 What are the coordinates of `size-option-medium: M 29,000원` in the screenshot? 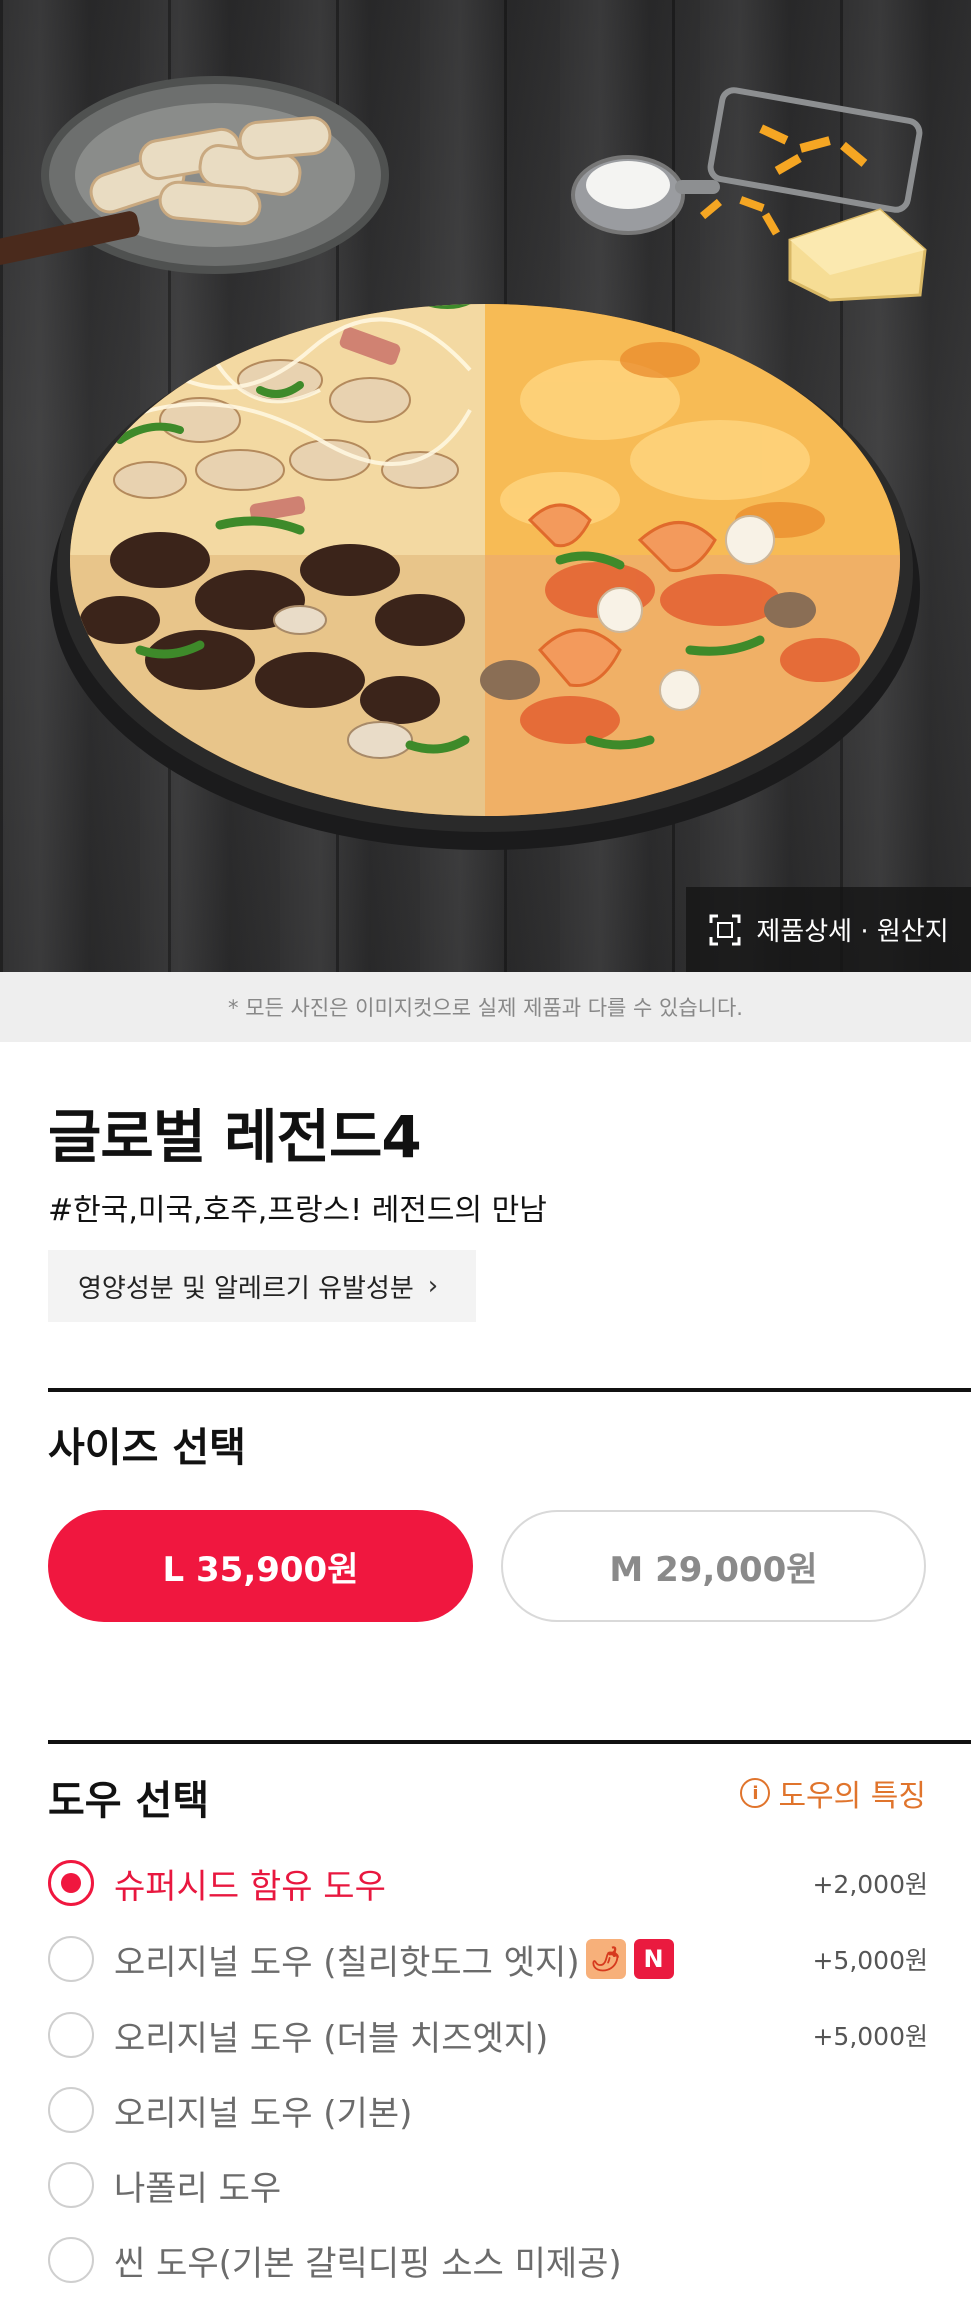 It's located at (713, 1566).